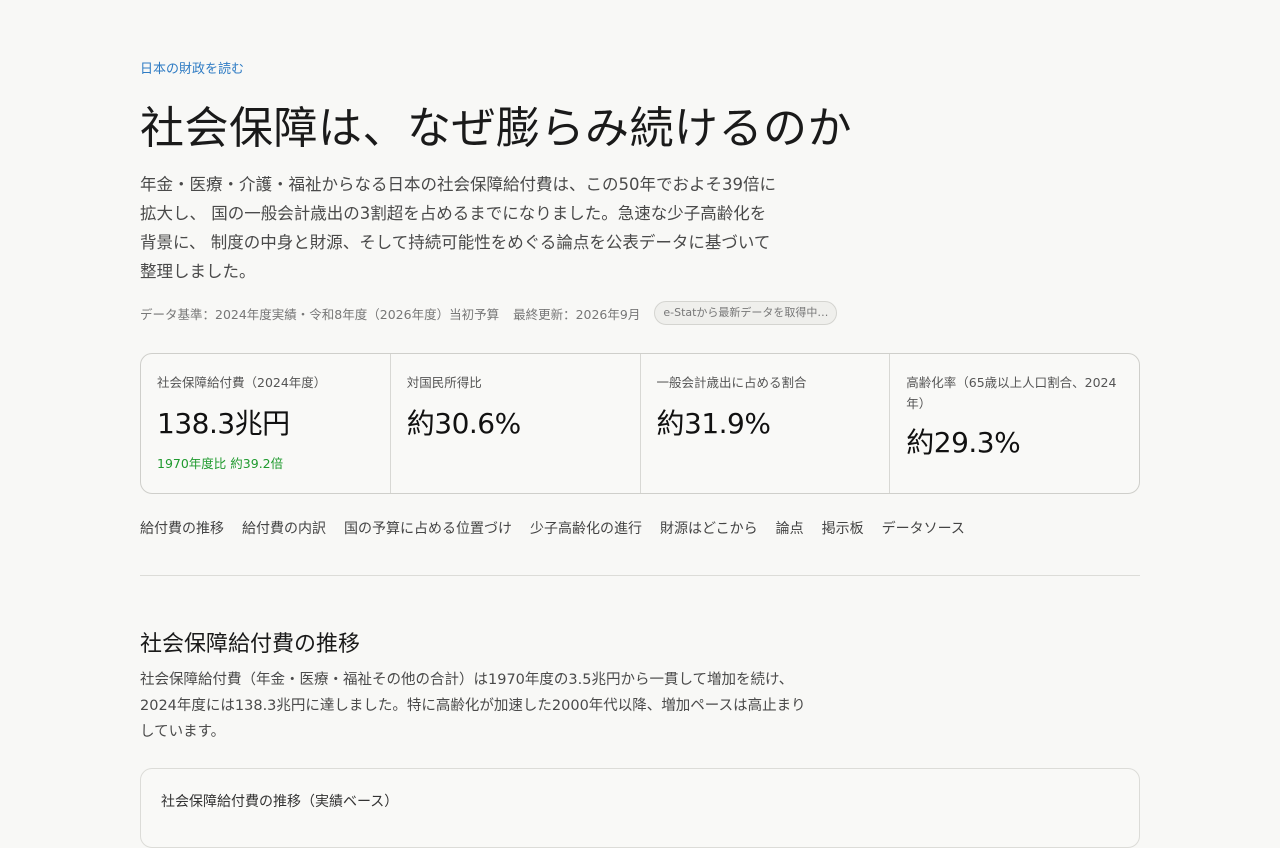 The height and width of the screenshot is (848, 1280). Describe the element at coordinates (496, 128) in the screenshot. I see `page-title: 社会保障は、なぜ膨らみ続けるのか` at that location.